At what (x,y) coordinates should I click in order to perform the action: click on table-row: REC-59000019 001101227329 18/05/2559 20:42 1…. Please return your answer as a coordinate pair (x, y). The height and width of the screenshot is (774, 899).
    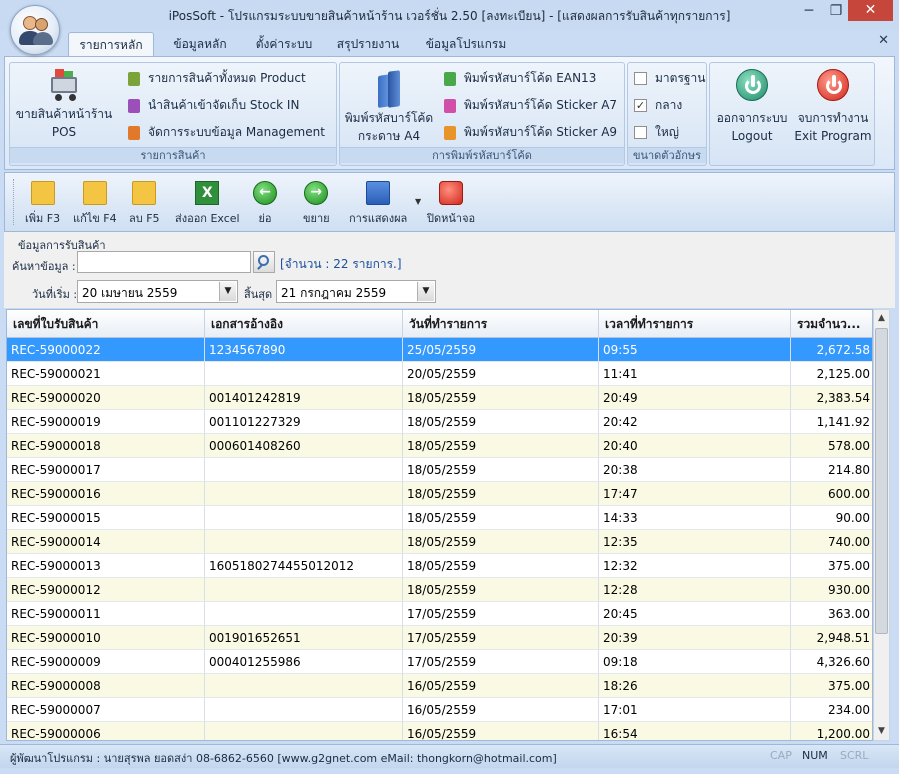
    Looking at the image, I should click on (439, 422).